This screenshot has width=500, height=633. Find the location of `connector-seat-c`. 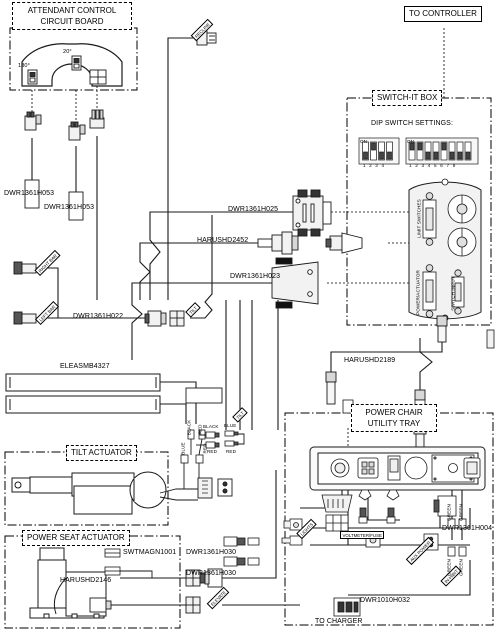

connector-seat-c is located at coordinates (193, 605).